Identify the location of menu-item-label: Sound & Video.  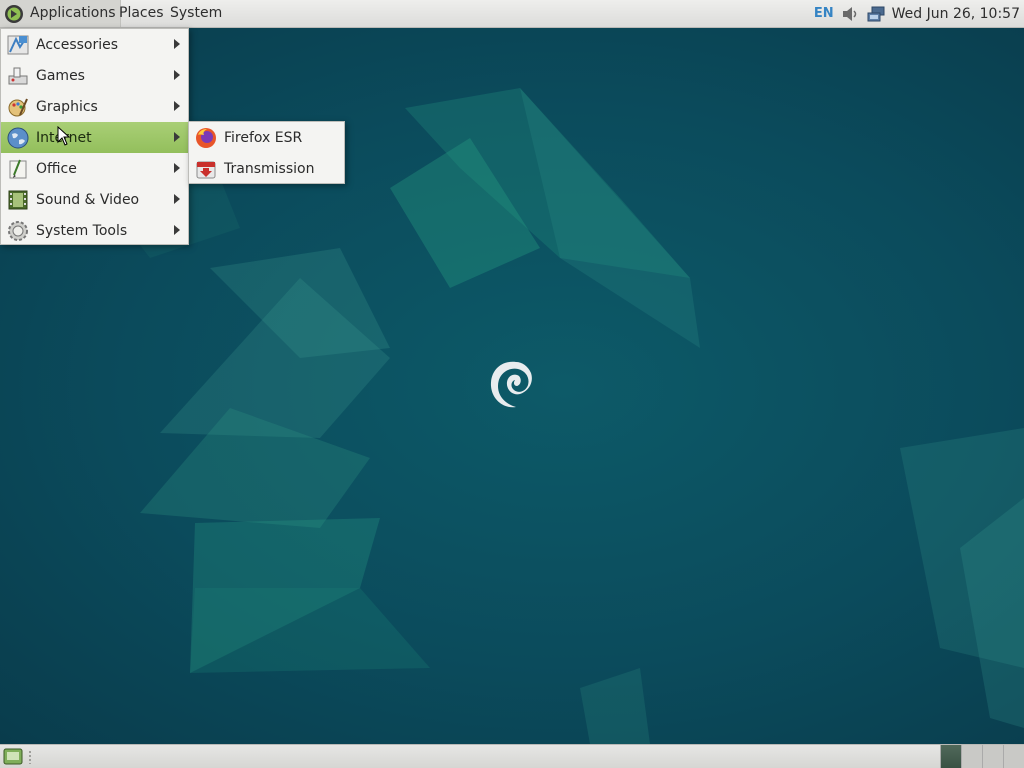
(88, 199).